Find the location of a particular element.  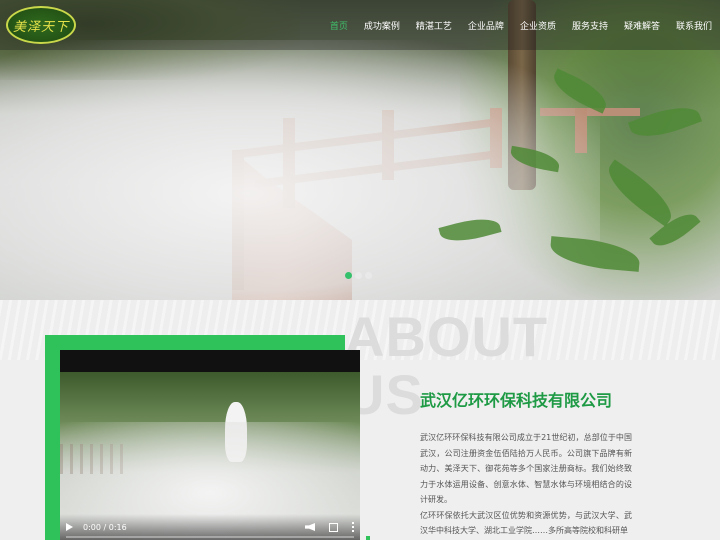

more-options-icon is located at coordinates (353, 527).